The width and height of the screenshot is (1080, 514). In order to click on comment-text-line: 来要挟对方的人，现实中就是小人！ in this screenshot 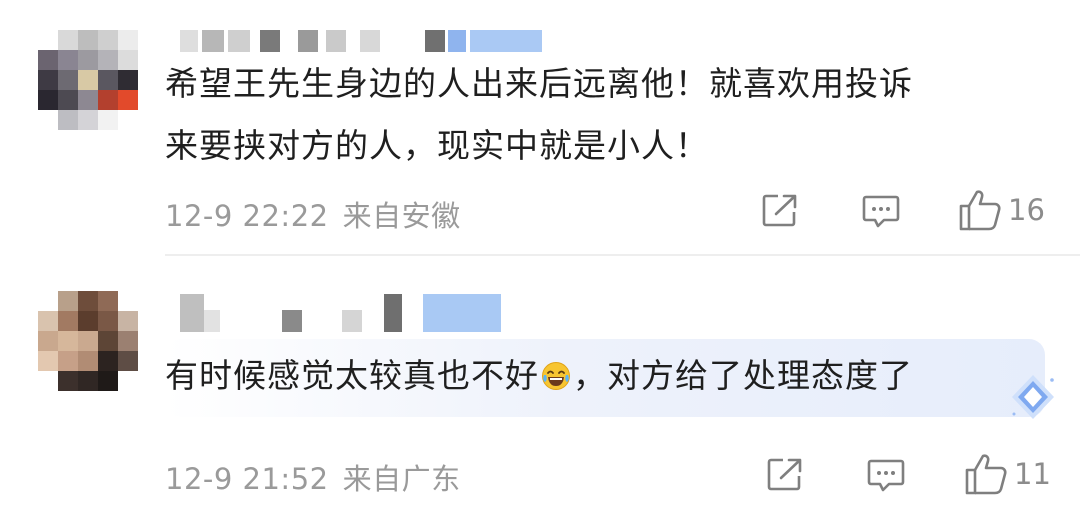, I will do `click(437, 145)`.